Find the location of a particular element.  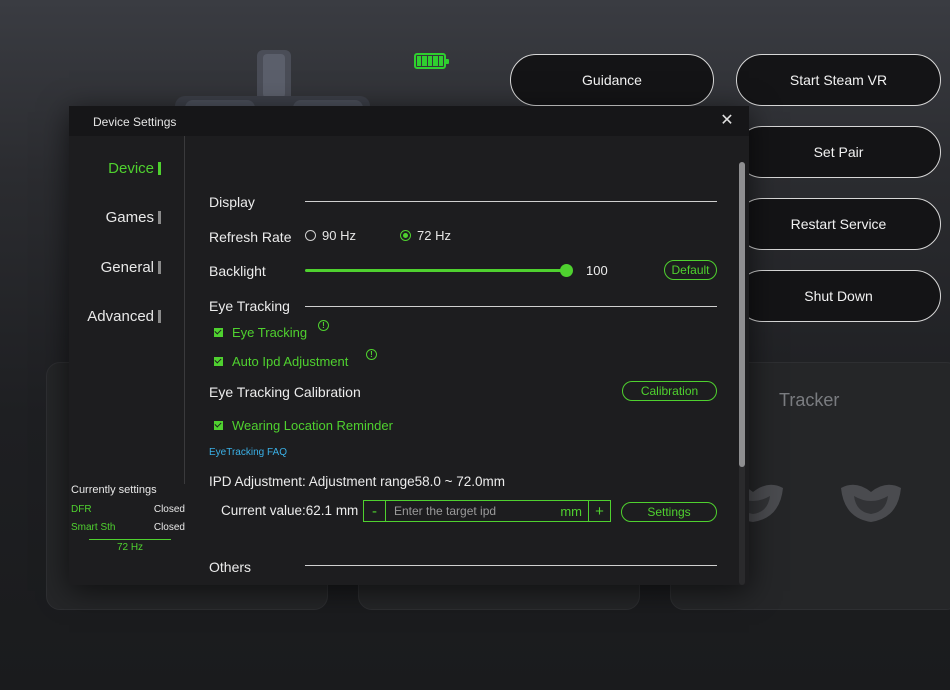

auto-ipd-checkbox: Auto Ipd Adjustment is located at coordinates (281, 361).